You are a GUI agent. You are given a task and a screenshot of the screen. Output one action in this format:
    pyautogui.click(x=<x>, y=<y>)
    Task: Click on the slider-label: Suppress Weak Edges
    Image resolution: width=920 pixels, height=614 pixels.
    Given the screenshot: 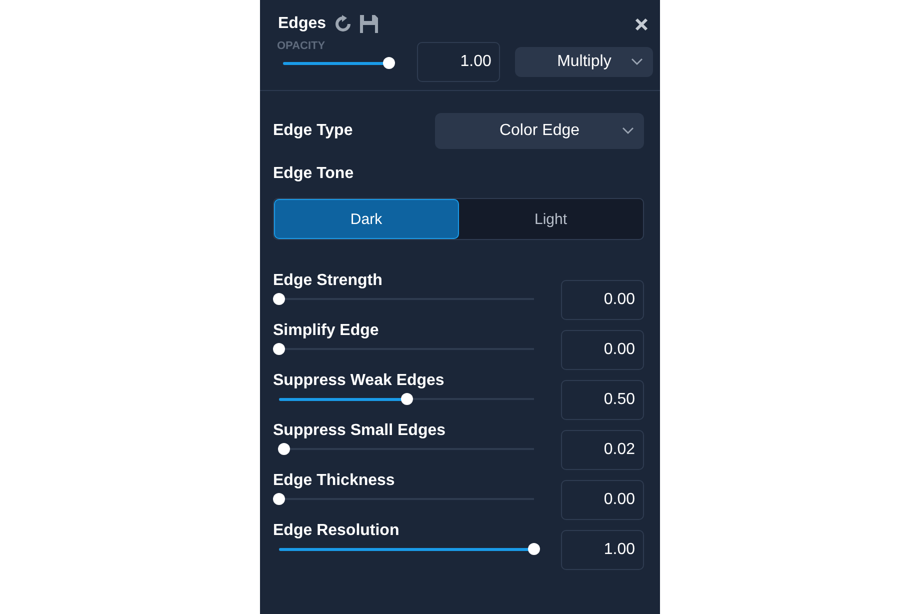 What is the action you would take?
    pyautogui.click(x=359, y=381)
    